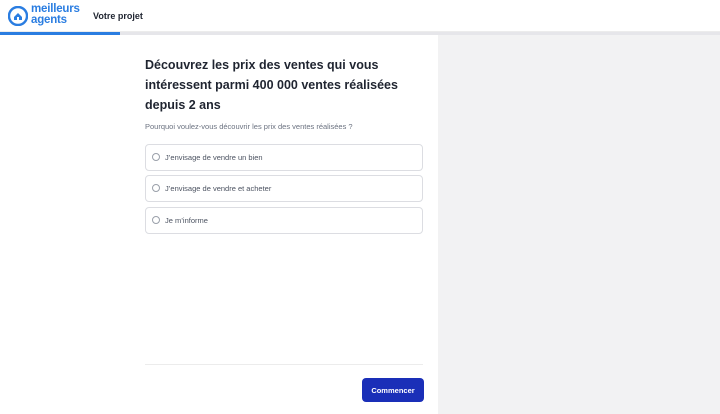  I want to click on footer-divider, so click(284, 364).